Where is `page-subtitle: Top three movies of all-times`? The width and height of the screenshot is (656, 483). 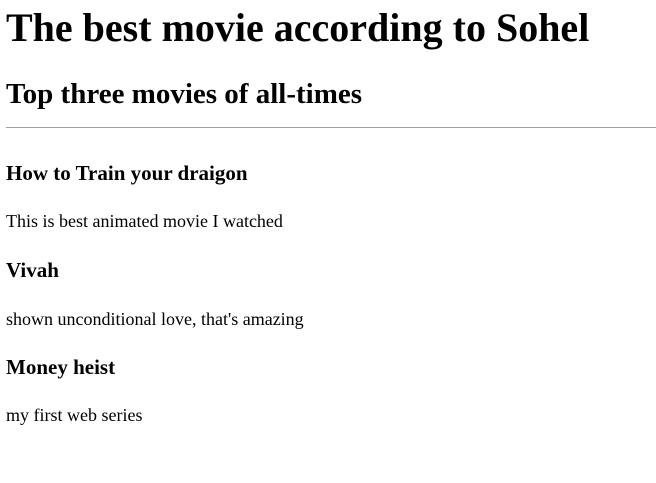 page-subtitle: Top three movies of all-times is located at coordinates (184, 94).